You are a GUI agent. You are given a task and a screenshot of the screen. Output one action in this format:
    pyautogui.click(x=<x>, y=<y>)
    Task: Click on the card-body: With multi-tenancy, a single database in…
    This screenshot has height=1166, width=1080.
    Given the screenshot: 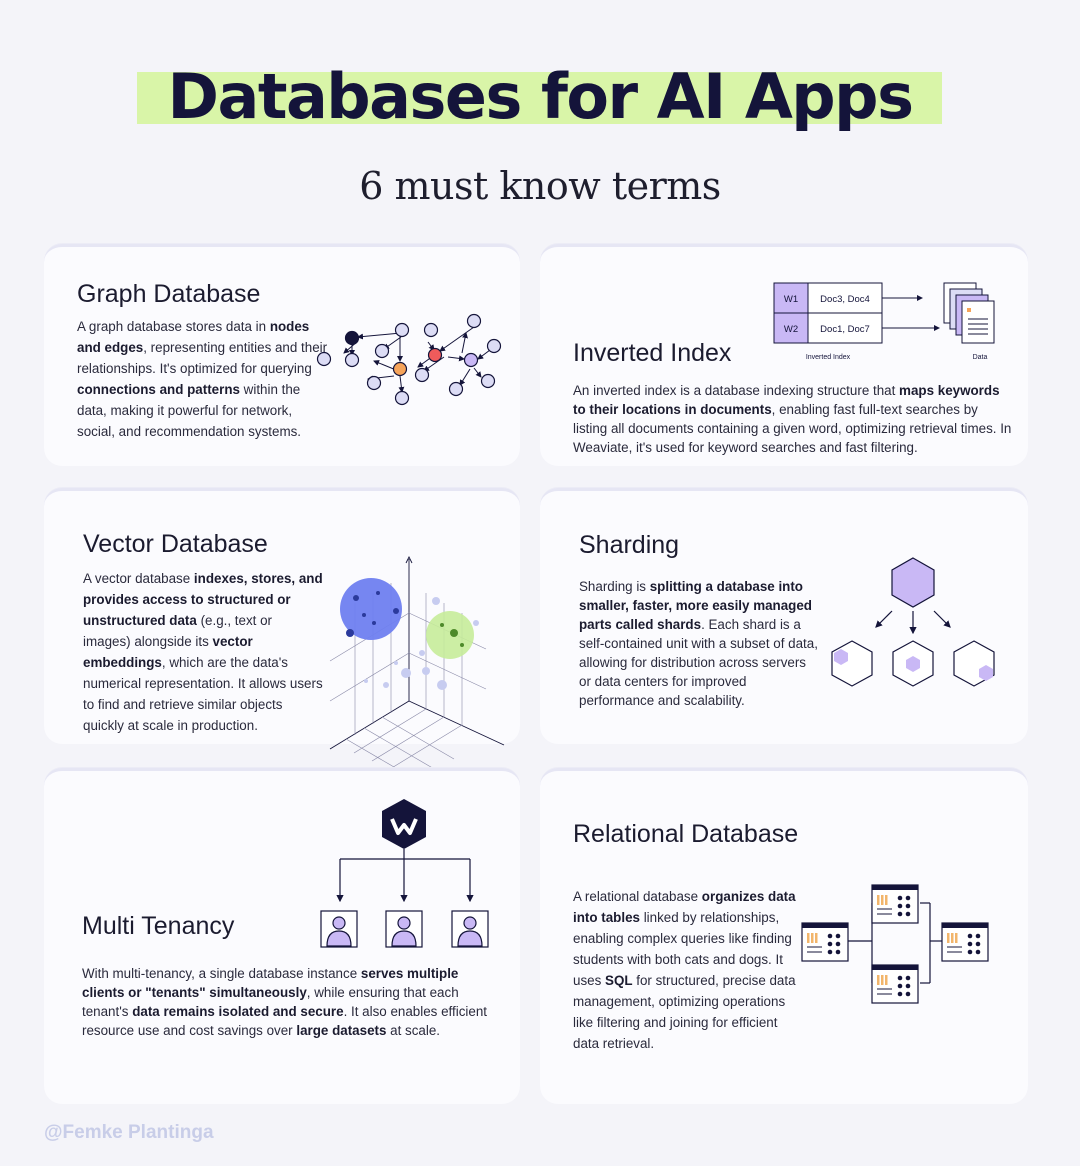 What is the action you would take?
    pyautogui.click(x=287, y=1002)
    